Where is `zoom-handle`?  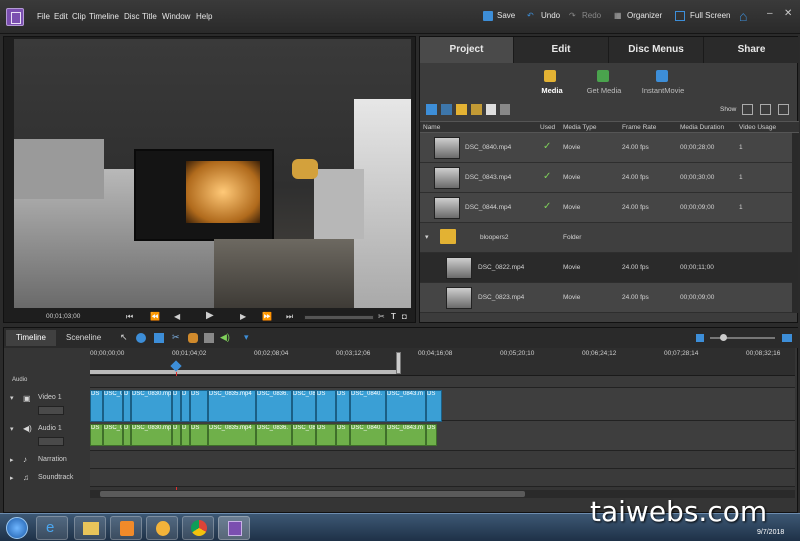 zoom-handle is located at coordinates (723, 337).